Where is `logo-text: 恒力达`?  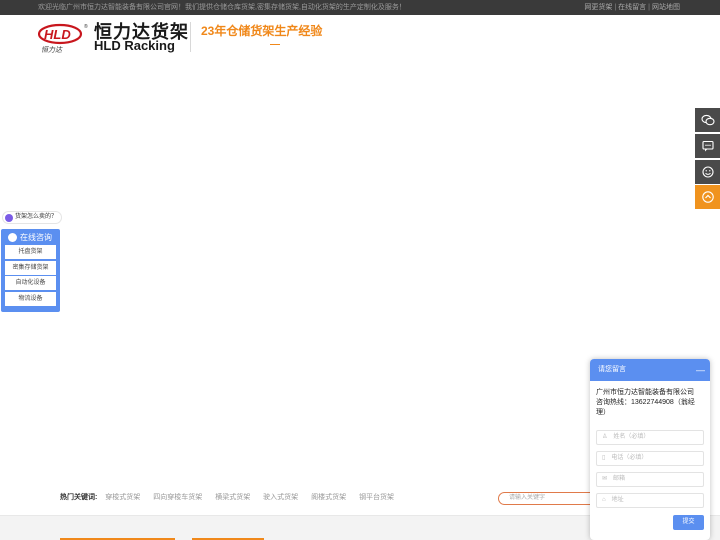
logo-text: 恒力达 is located at coordinates (52, 50).